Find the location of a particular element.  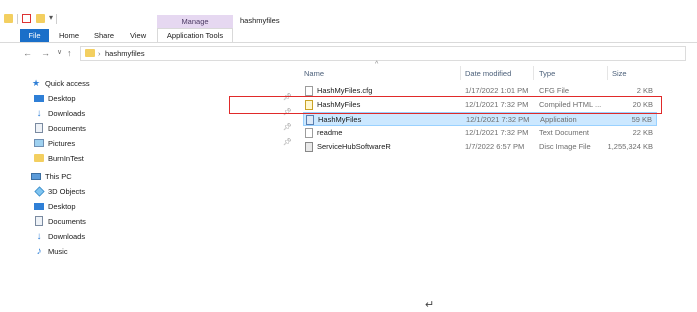

tab-application-tools: Application Tools is located at coordinates (195, 35).